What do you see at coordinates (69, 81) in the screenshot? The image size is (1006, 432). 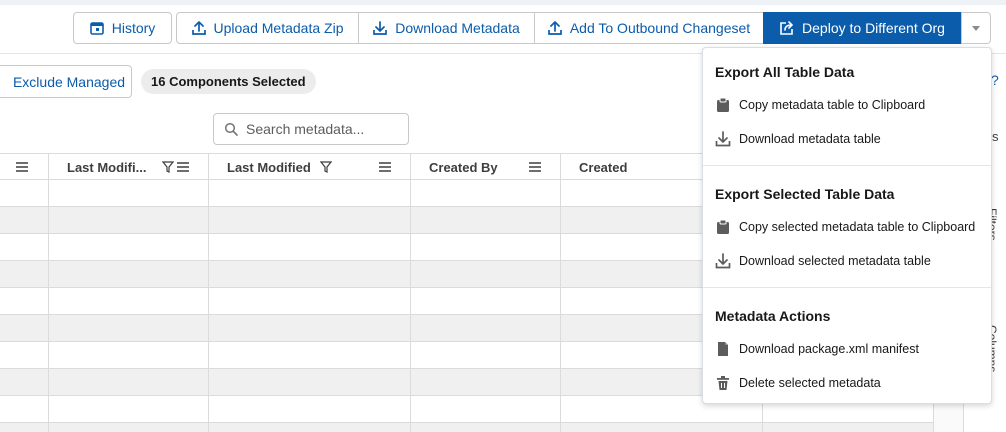 I see `exclude-managed-label: Exclude Managed` at bounding box center [69, 81].